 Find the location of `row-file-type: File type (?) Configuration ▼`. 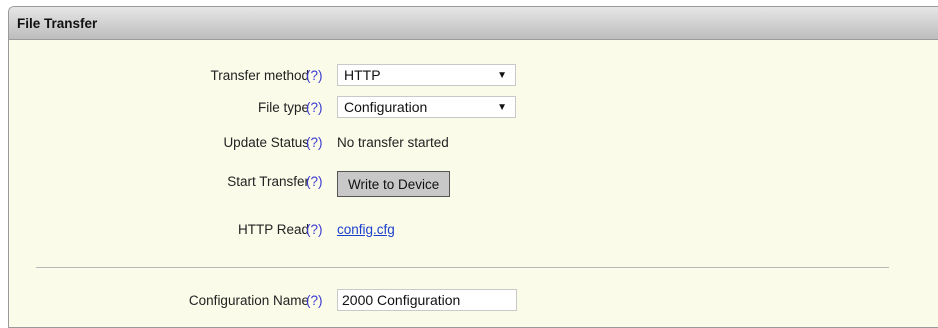

row-file-type: File type (?) Configuration ▼ is located at coordinates (473, 107).